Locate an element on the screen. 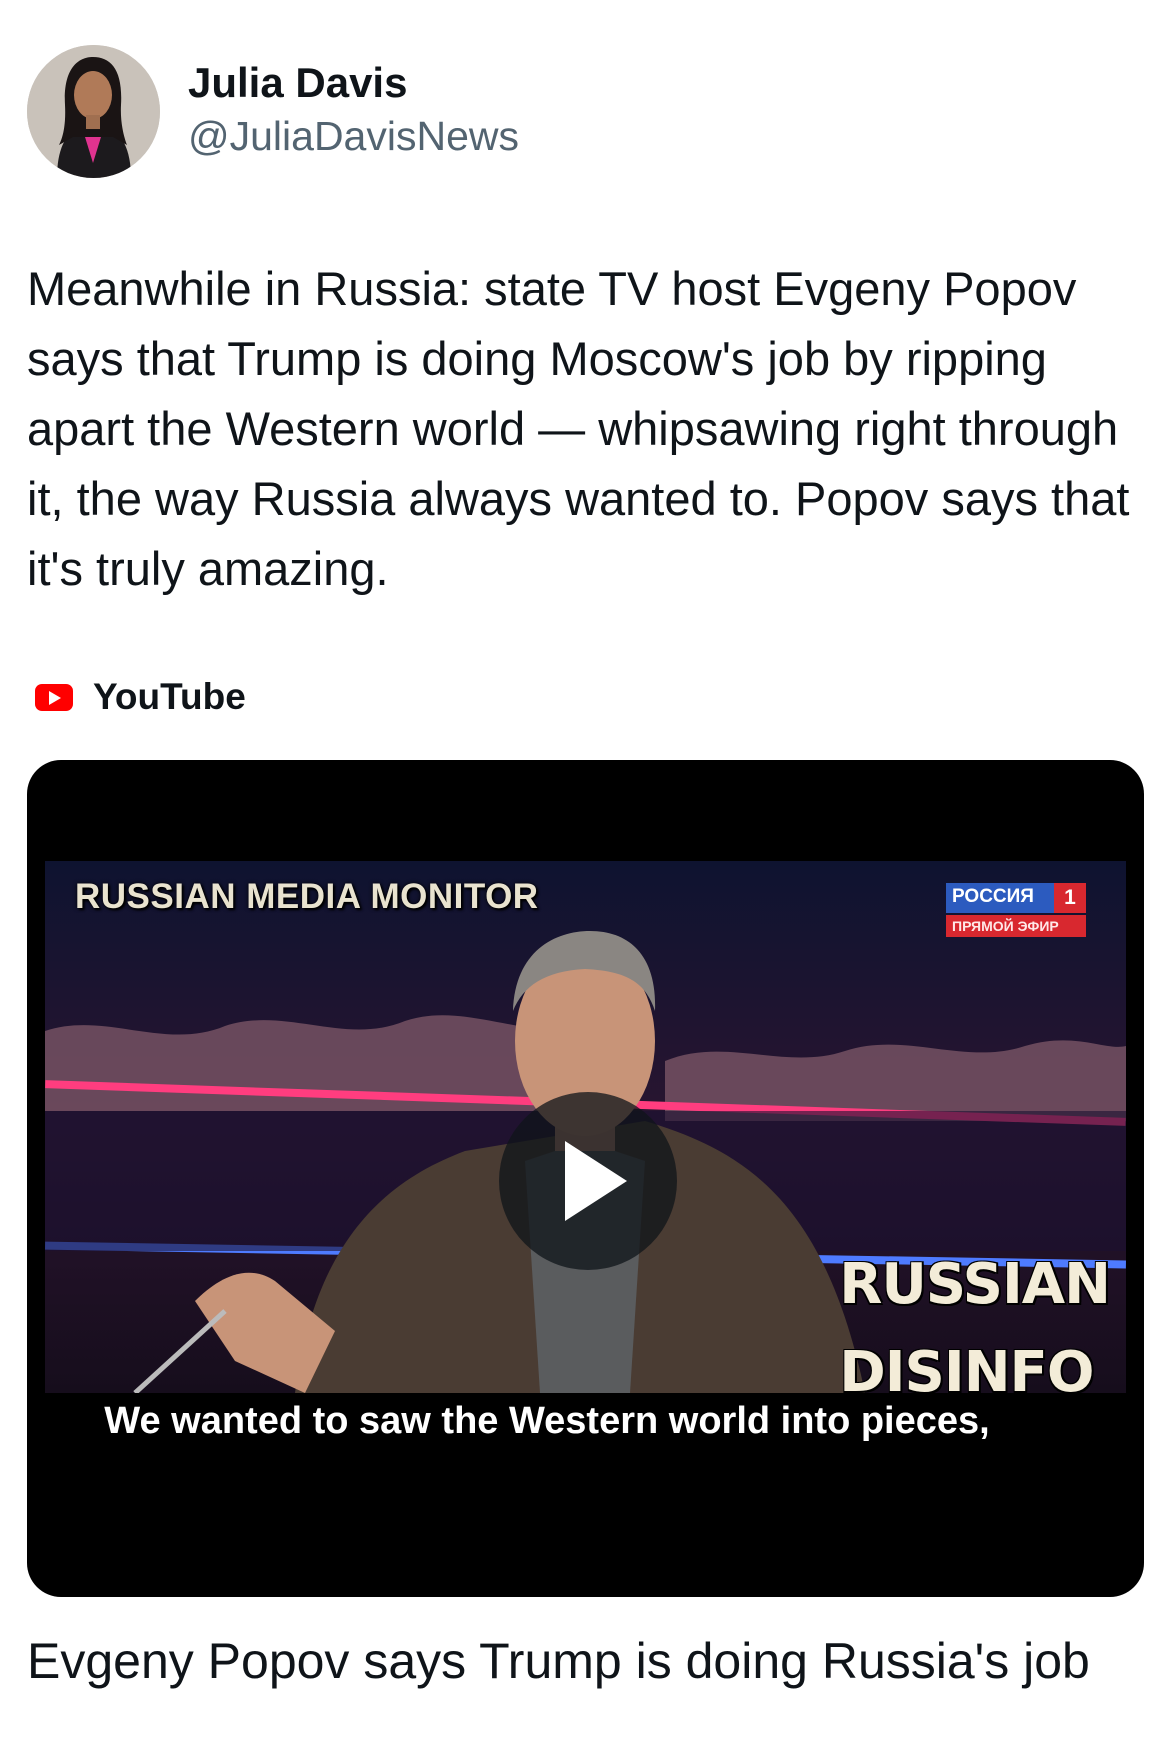 The width and height of the screenshot is (1170, 1741). tweet-header: Julia Davis @JuliaDavisNews is located at coordinates (273, 111).